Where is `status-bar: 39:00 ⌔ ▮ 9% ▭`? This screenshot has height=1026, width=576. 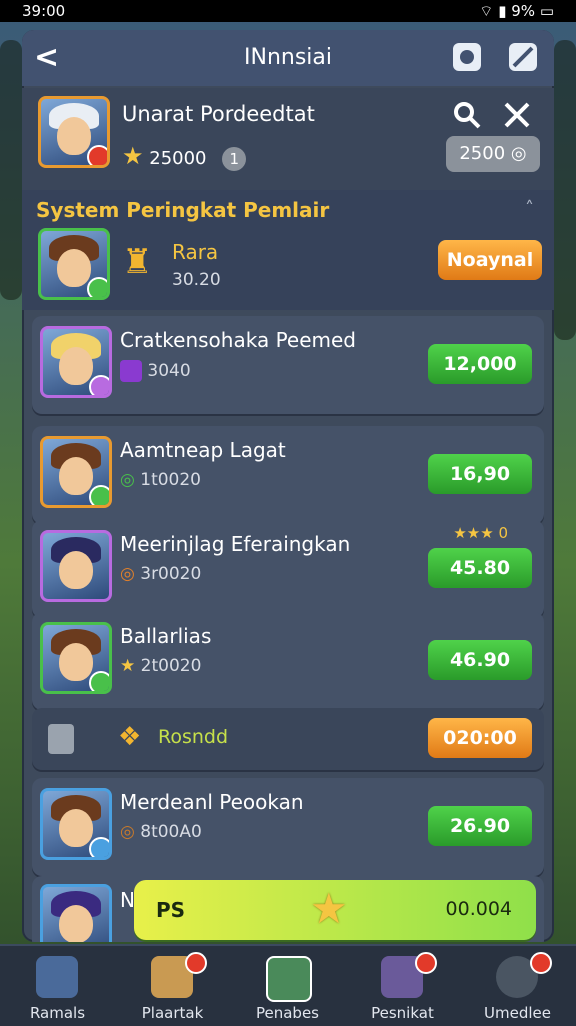
status-bar: 39:00 ⌔ ▮ 9% ▭ is located at coordinates (288, 11).